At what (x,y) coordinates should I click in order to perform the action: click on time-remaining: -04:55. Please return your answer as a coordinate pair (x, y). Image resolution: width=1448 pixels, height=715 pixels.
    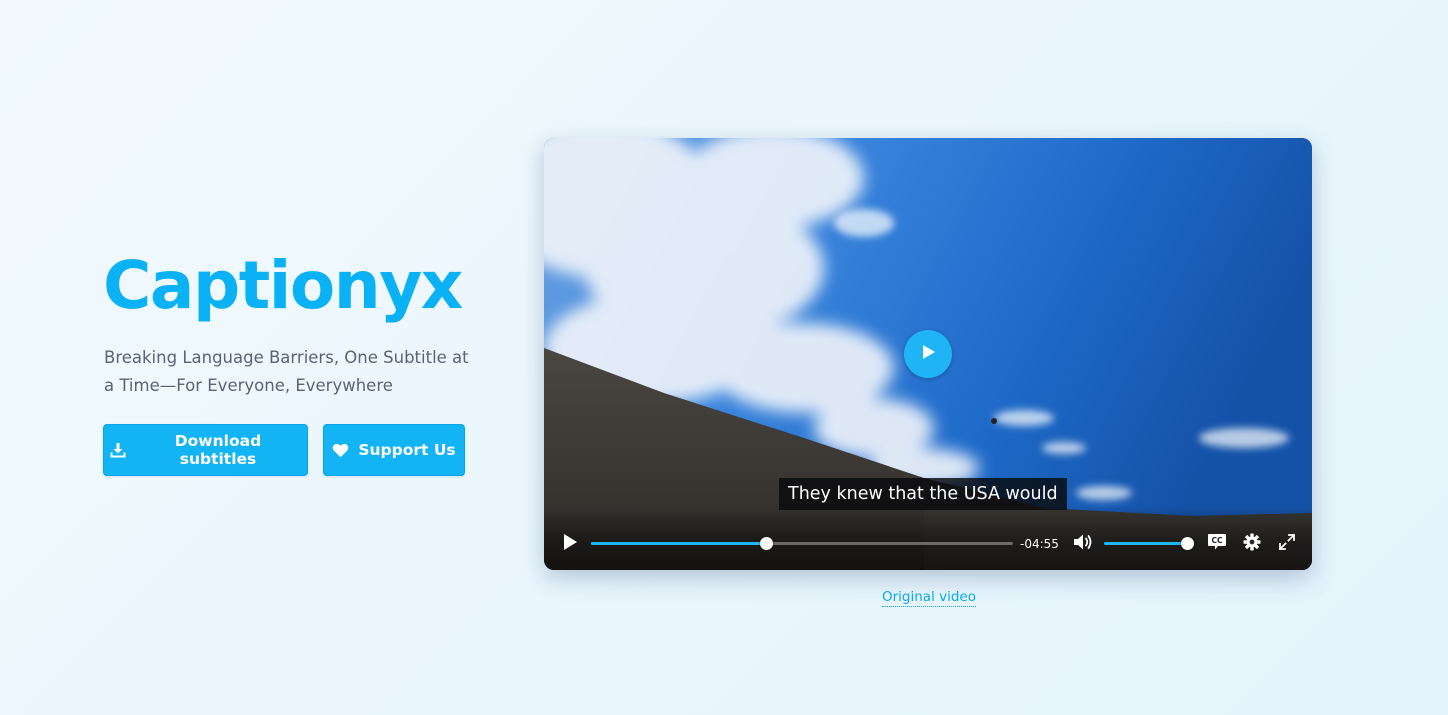
    Looking at the image, I should click on (1039, 544).